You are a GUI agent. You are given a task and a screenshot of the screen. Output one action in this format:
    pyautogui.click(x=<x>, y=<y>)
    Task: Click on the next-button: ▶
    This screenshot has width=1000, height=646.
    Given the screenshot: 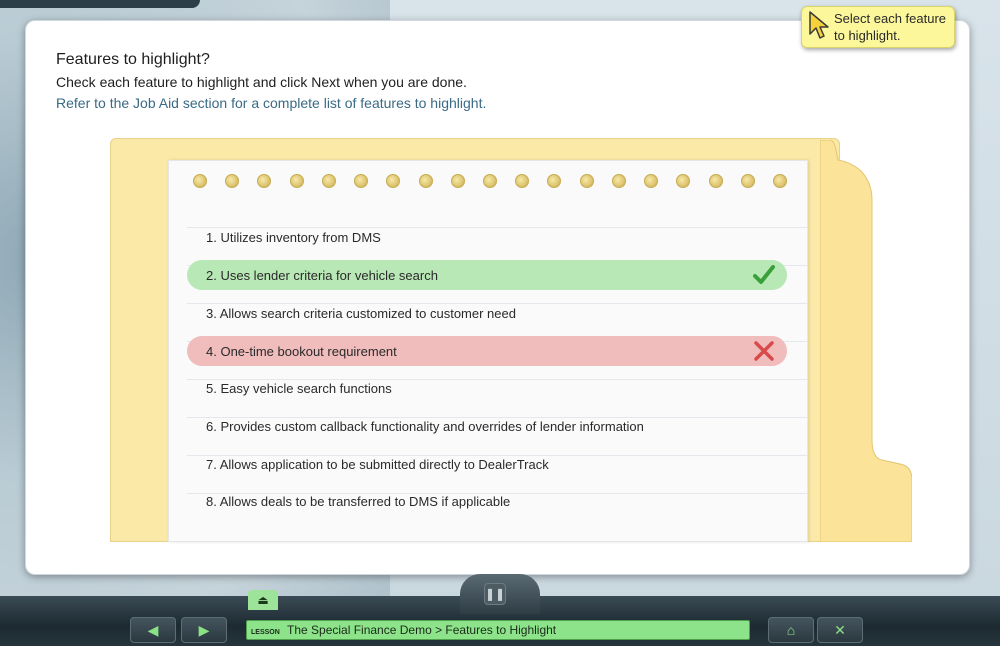 What is the action you would take?
    pyautogui.click(x=204, y=630)
    